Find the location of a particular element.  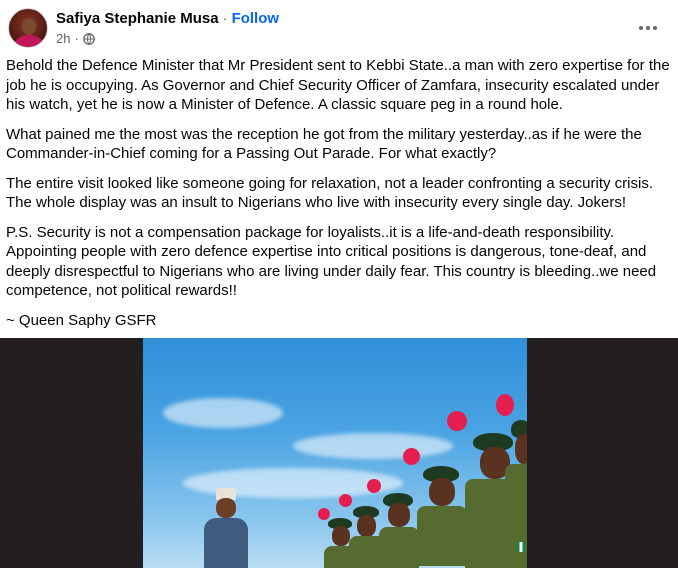

flag-patch-icon is located at coordinates (521, 547).